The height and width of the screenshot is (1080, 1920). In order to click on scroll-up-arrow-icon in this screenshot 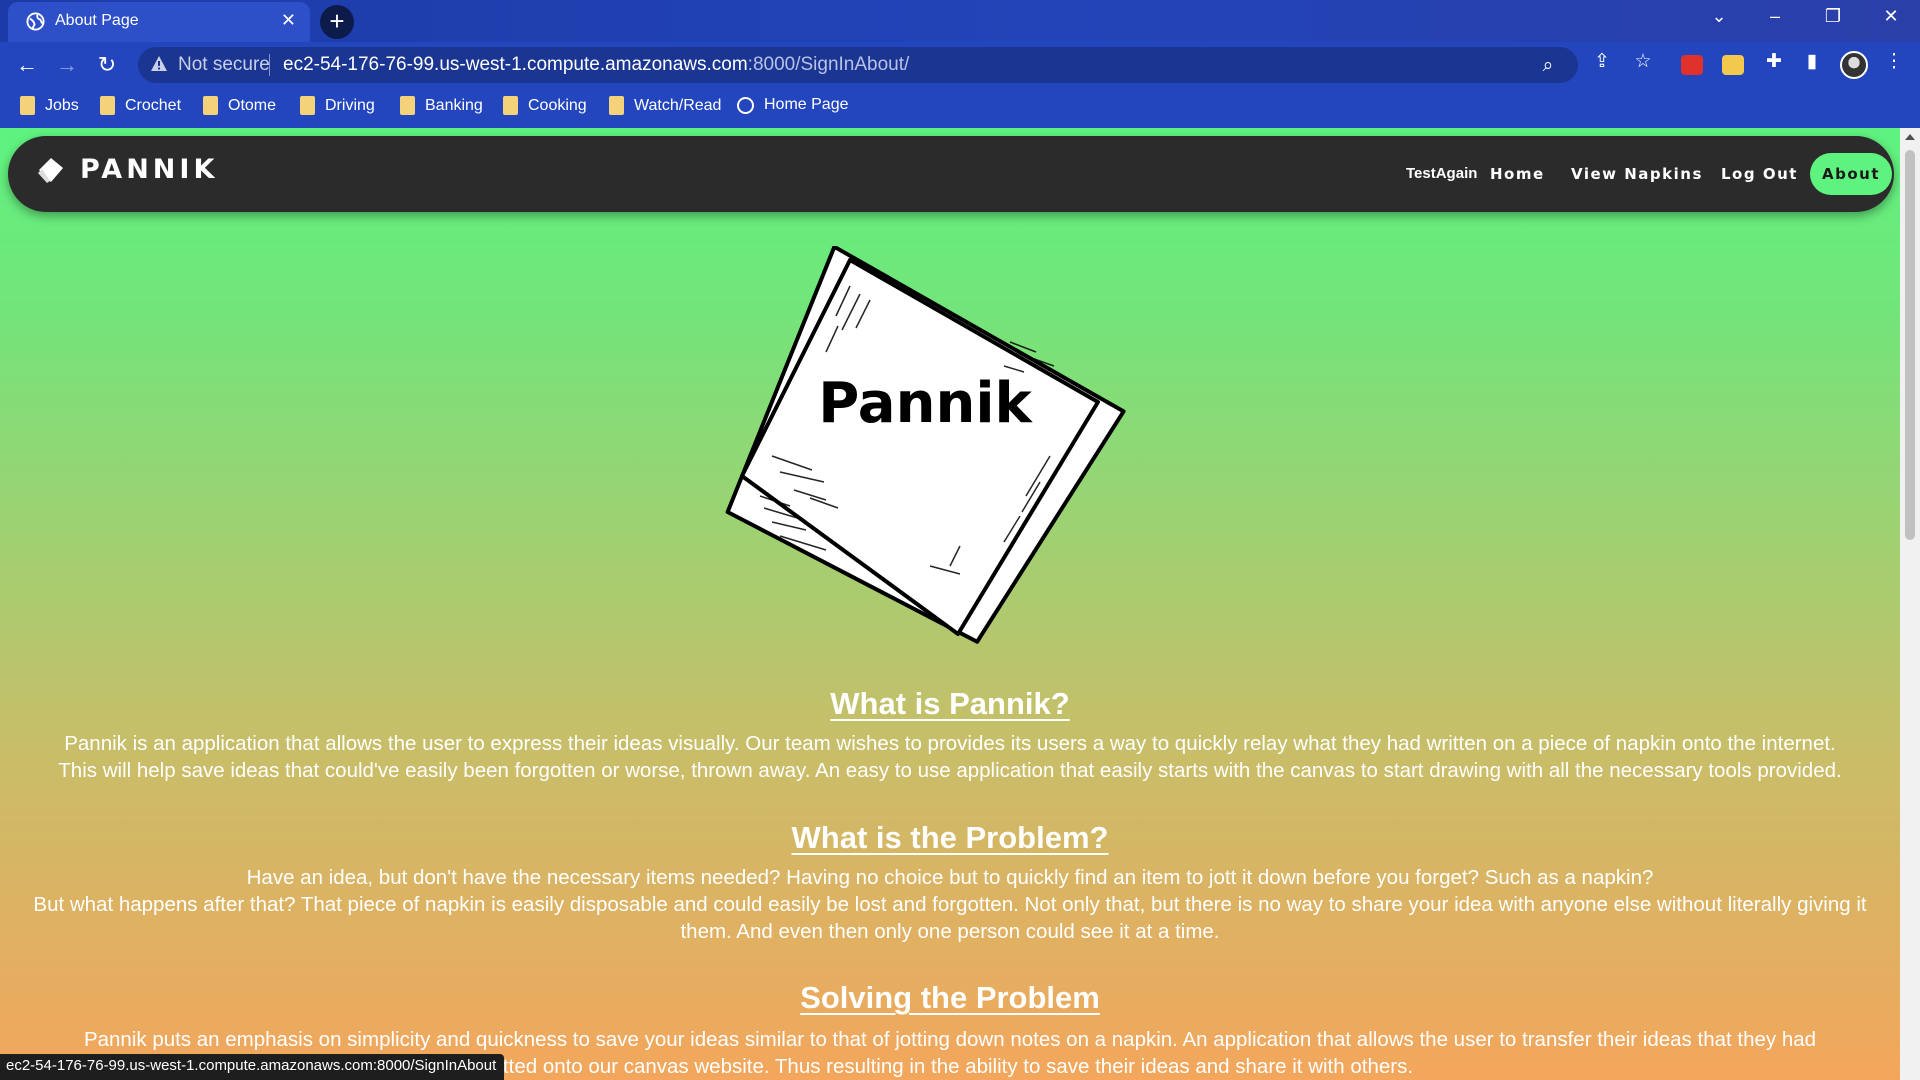, I will do `click(1910, 137)`.